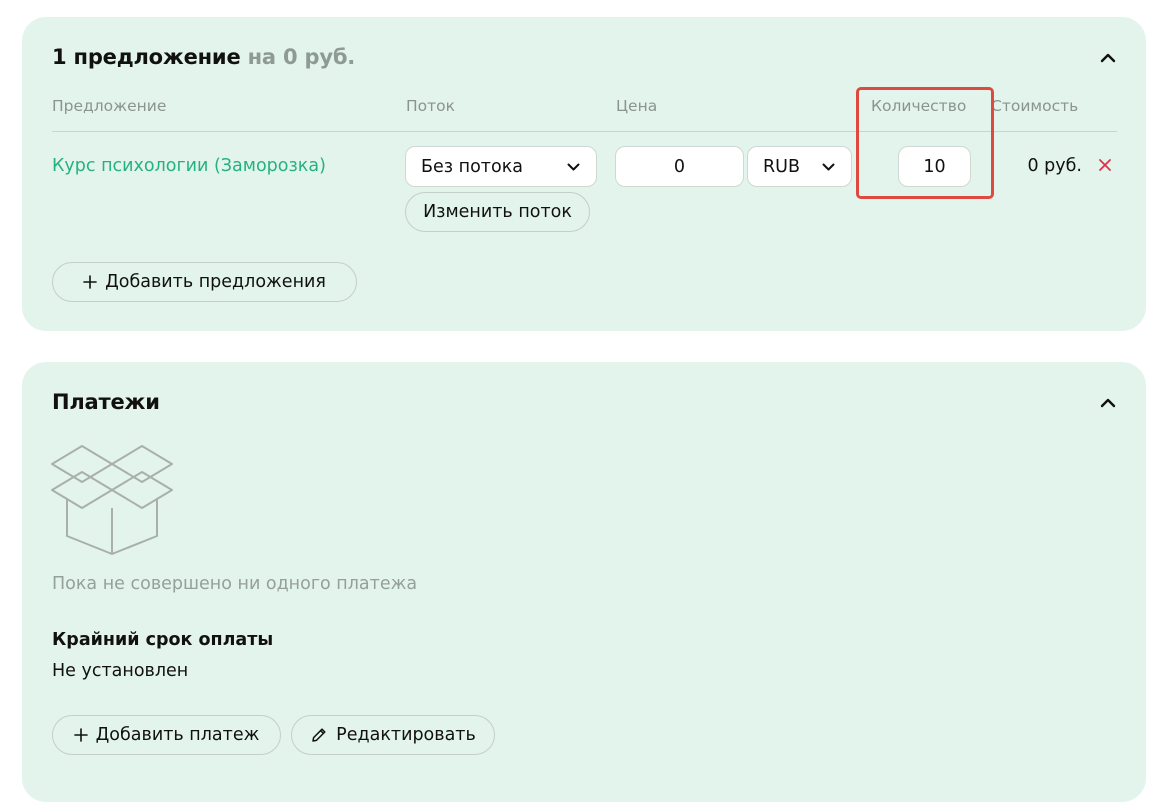 This screenshot has width=1165, height=802. What do you see at coordinates (1054, 166) in the screenshot?
I see `offer-cost: 0 руб.` at bounding box center [1054, 166].